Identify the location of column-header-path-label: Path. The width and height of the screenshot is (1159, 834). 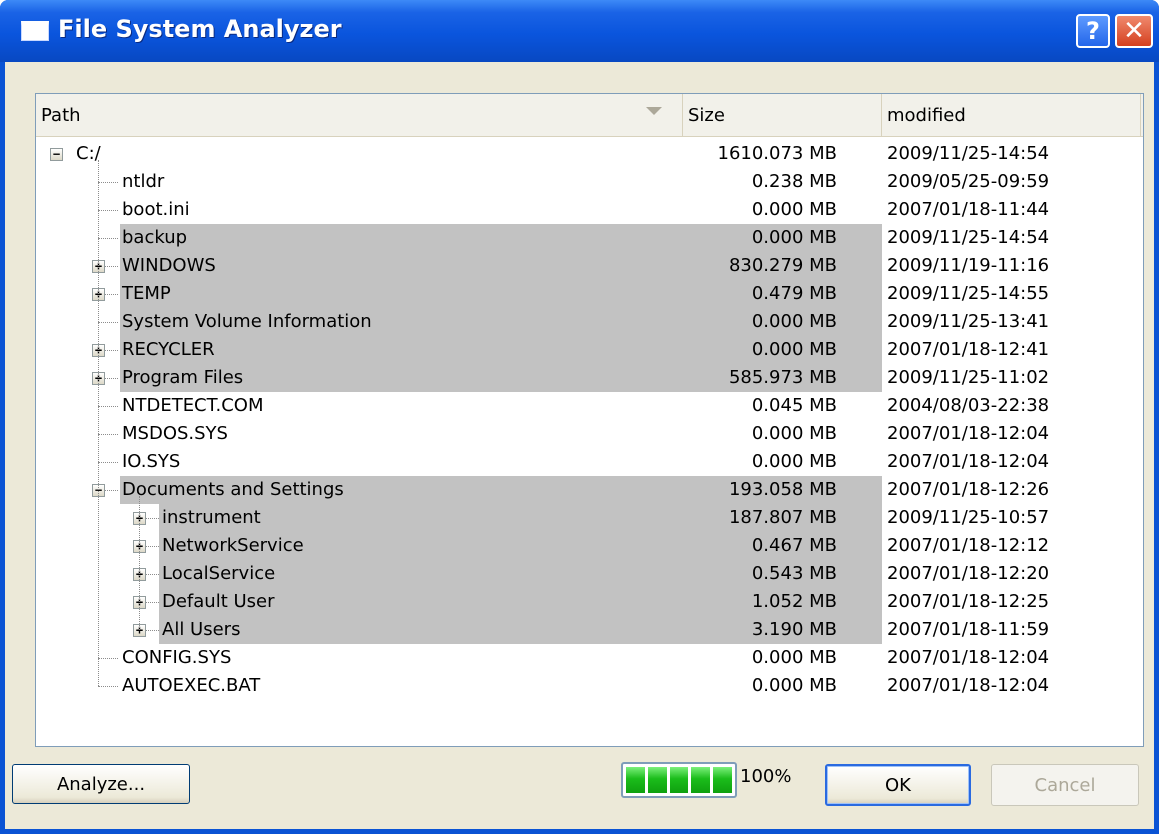
(61, 115).